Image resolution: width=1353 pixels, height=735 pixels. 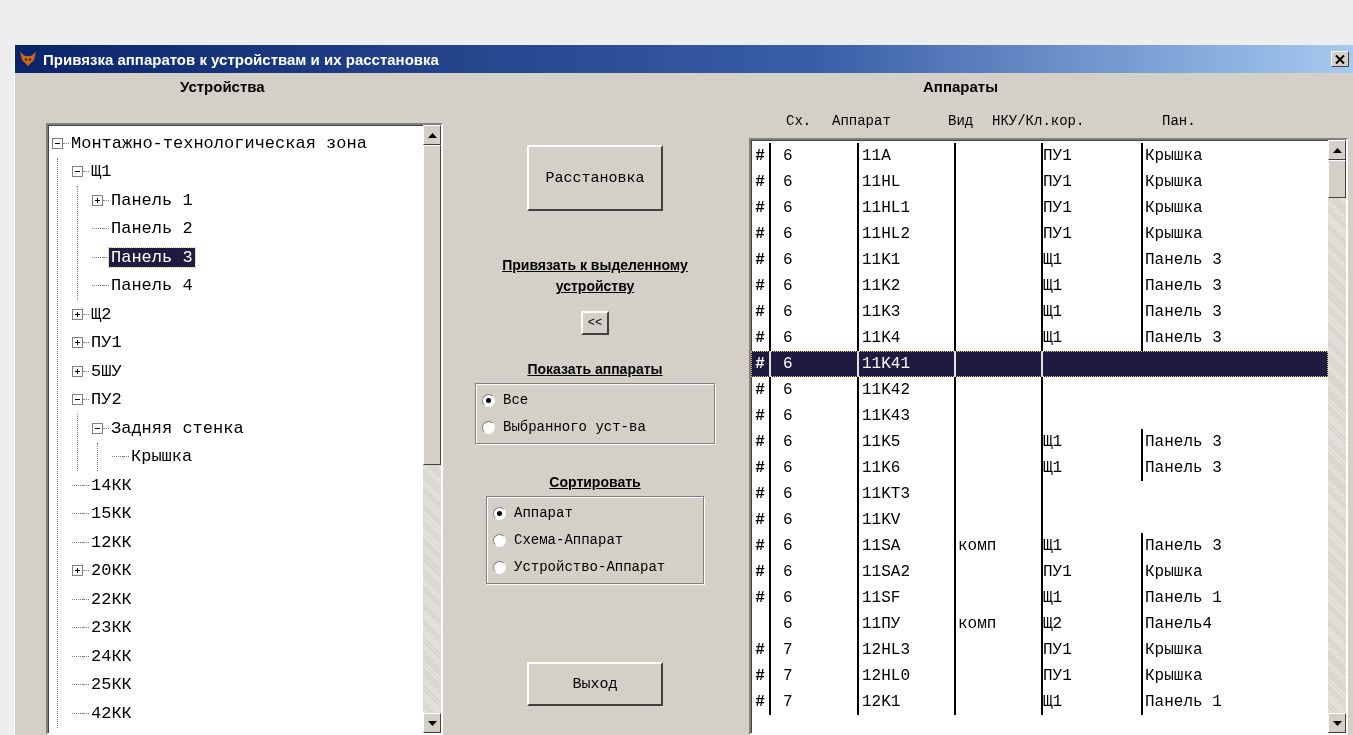 I want to click on place-button: Расстановка, so click(x=595, y=178).